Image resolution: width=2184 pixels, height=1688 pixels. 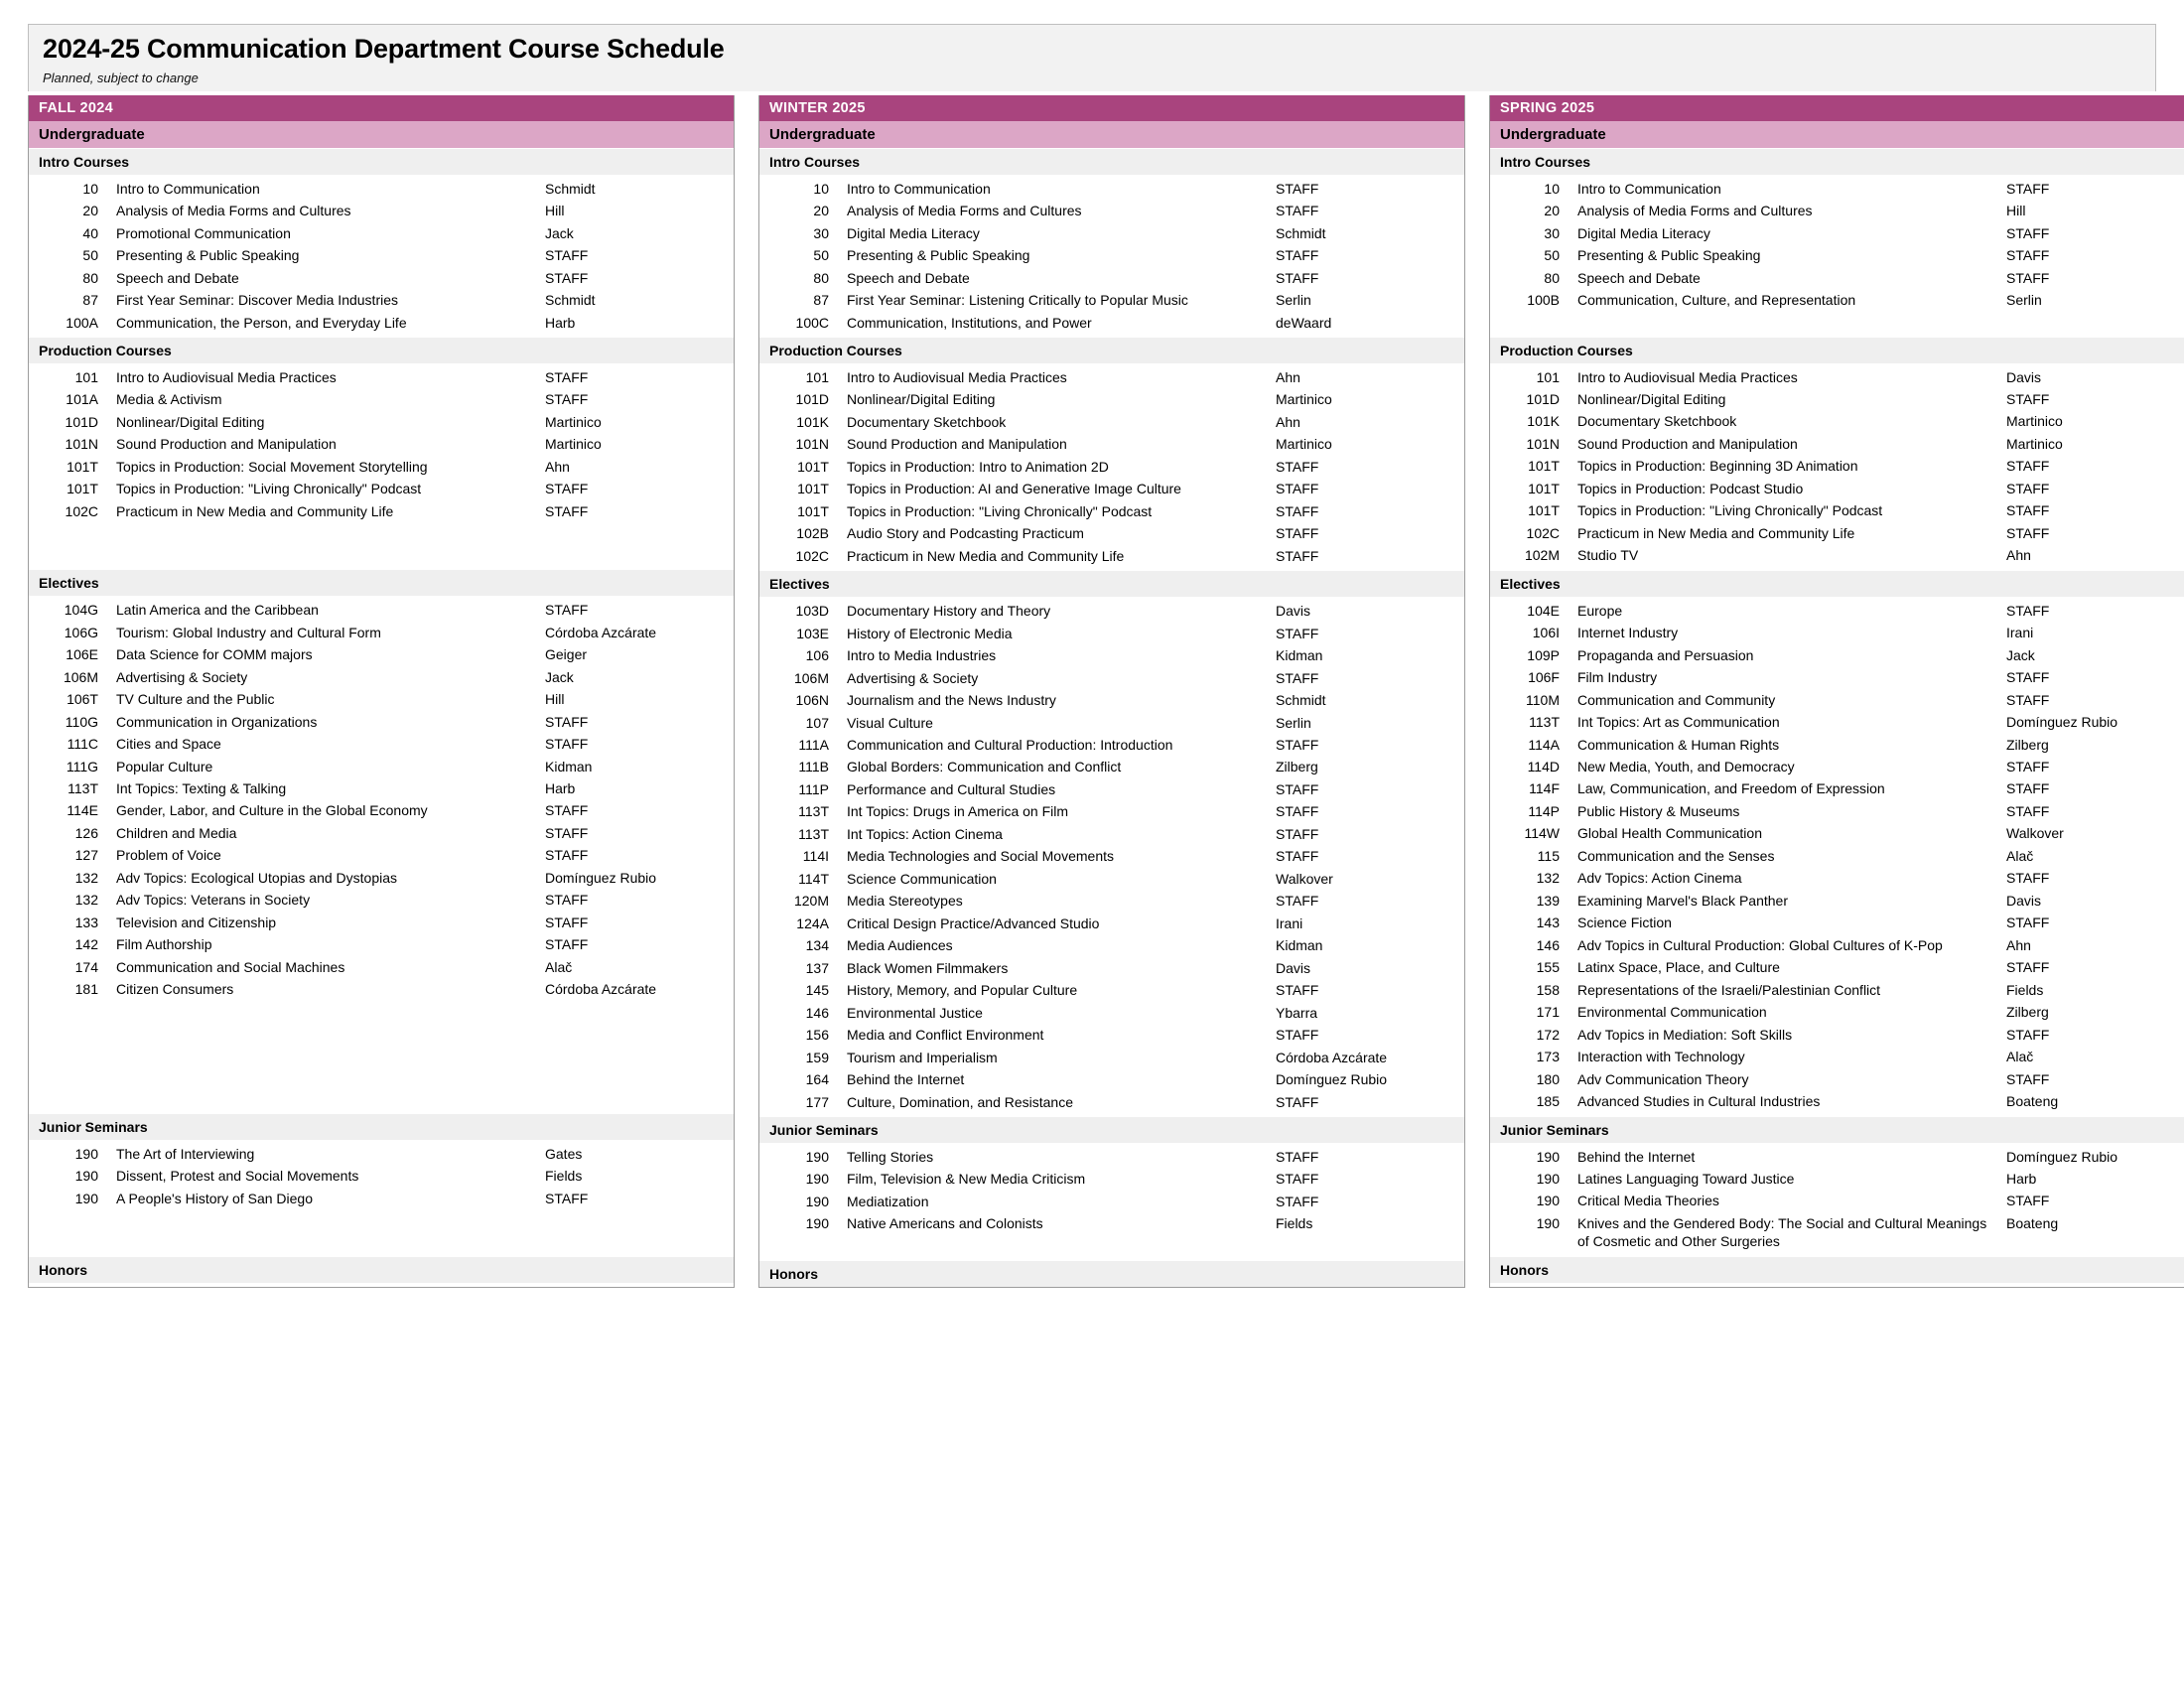 What do you see at coordinates (1111, 422) in the screenshot?
I see `course-row: 101K Documentary Sketchbook Ahn` at bounding box center [1111, 422].